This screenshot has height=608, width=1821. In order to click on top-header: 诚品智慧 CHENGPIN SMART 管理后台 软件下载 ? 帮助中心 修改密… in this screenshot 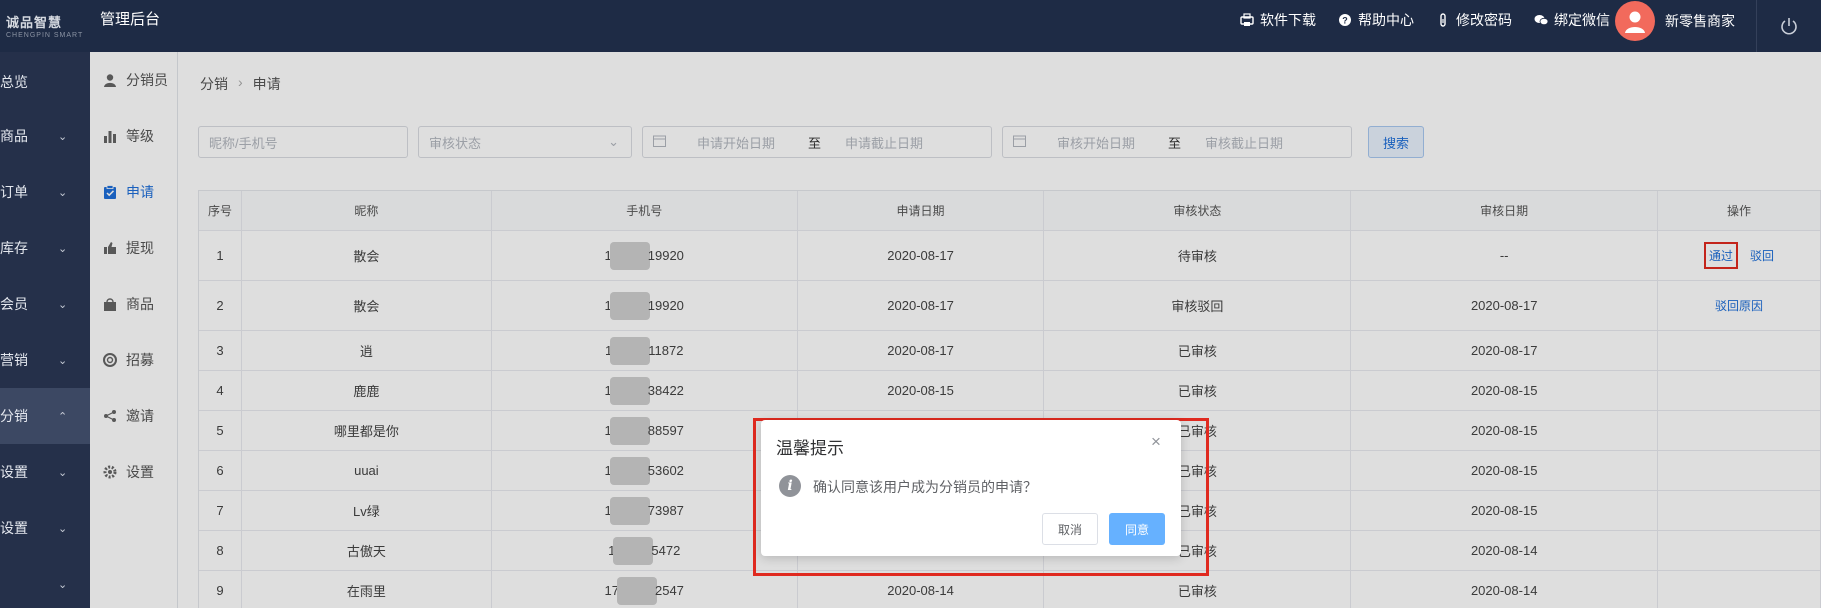, I will do `click(910, 26)`.